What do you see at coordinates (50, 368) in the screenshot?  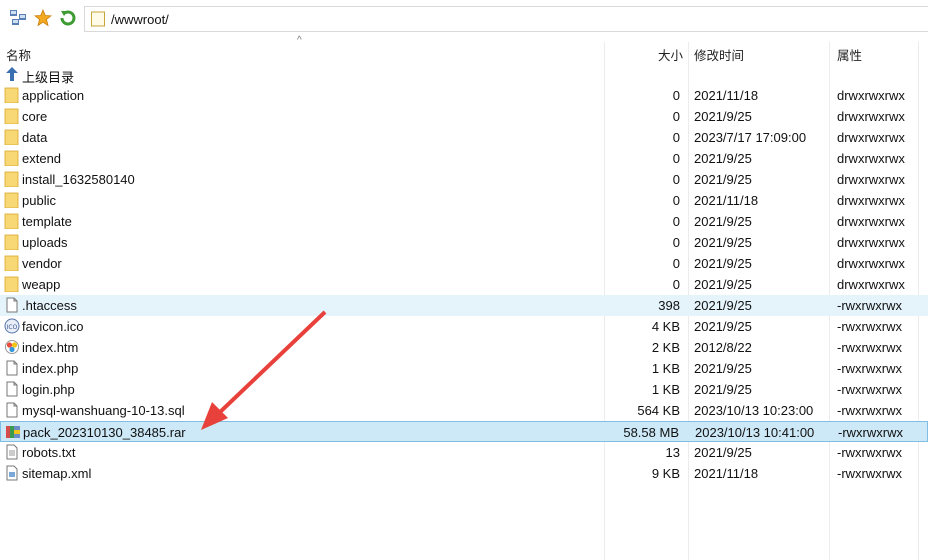 I see `file-name: index.php` at bounding box center [50, 368].